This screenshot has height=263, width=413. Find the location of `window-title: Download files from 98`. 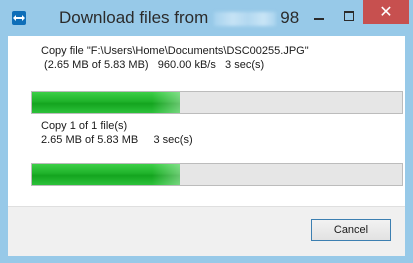

window-title: Download files from 98 is located at coordinates (179, 18).